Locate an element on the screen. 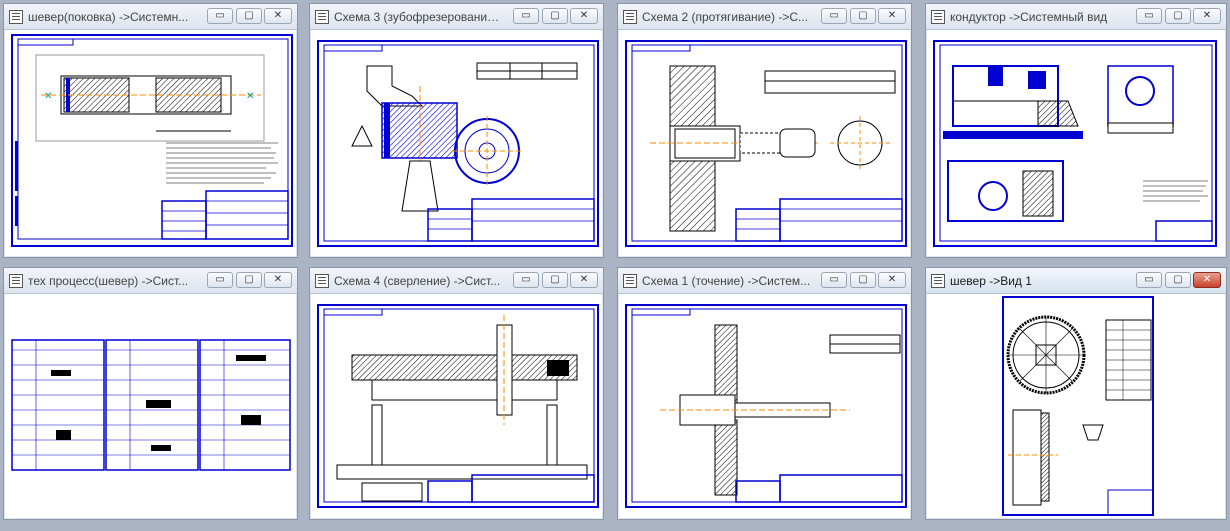  drawing-process is located at coordinates (151, 405).